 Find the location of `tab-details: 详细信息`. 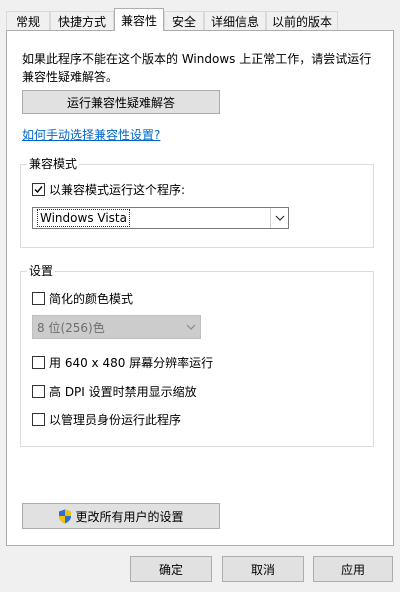

tab-details: 详细信息 is located at coordinates (235, 21).